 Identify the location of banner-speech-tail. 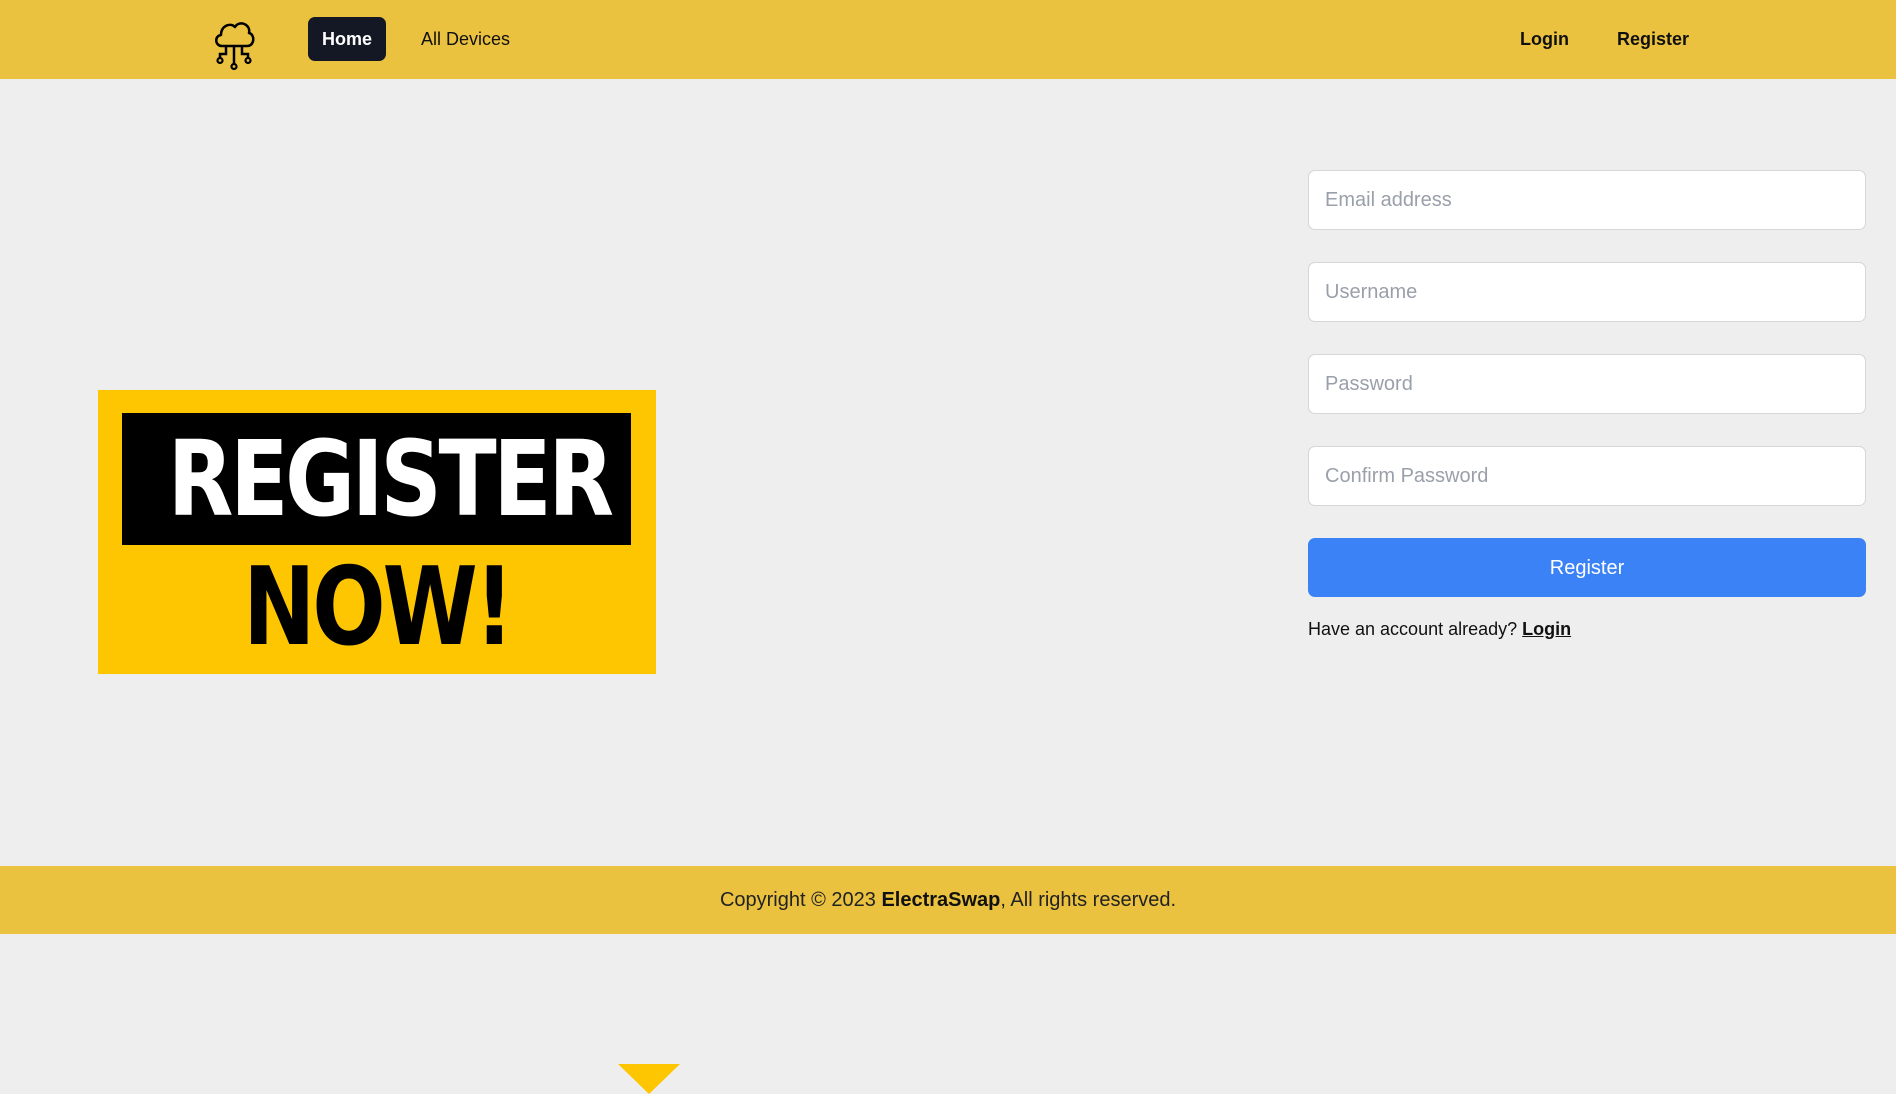
(649, 1079).